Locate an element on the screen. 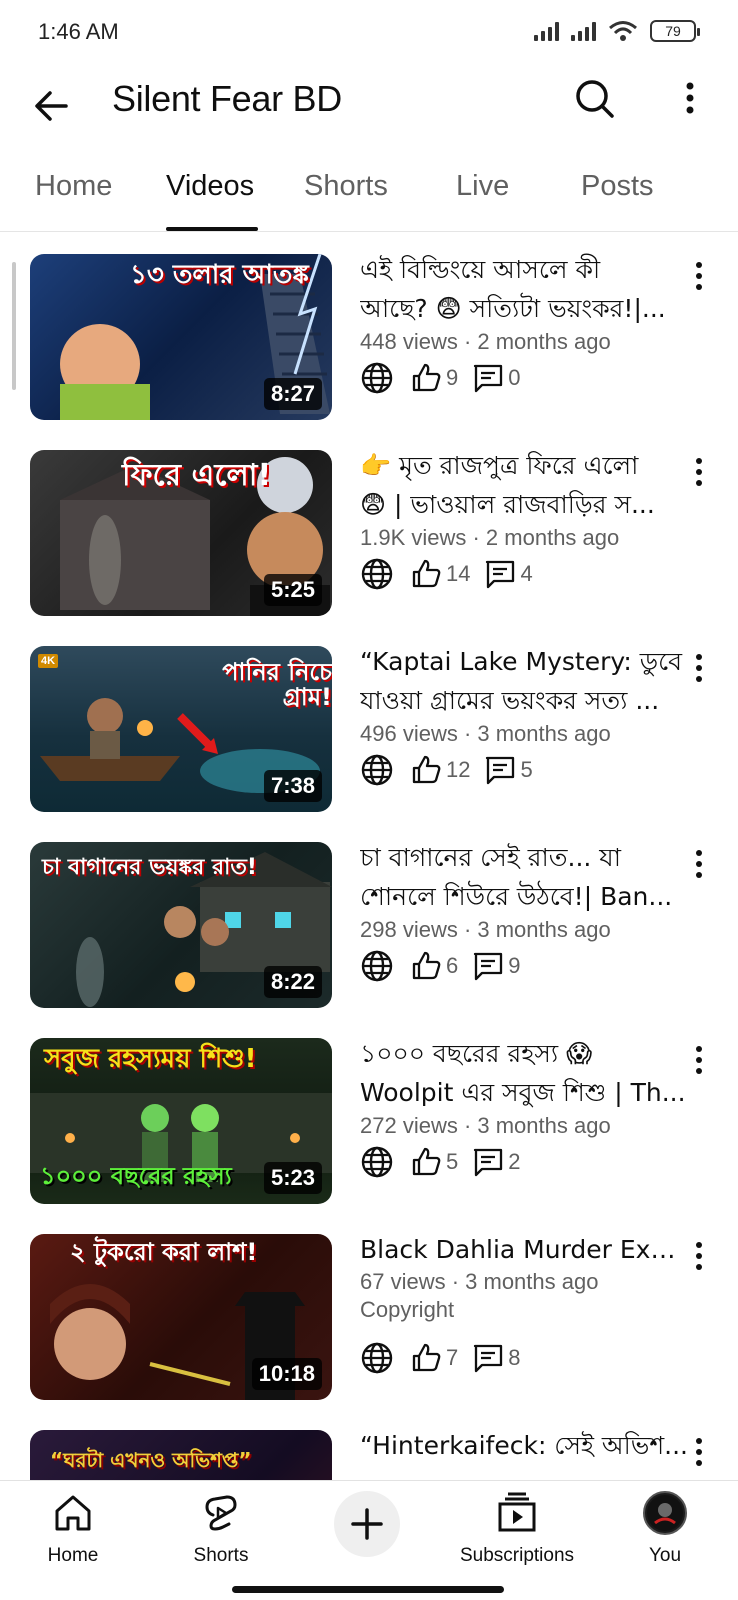 The height and width of the screenshot is (1600, 738). video-stats: 7 8 is located at coordinates (447, 1358).